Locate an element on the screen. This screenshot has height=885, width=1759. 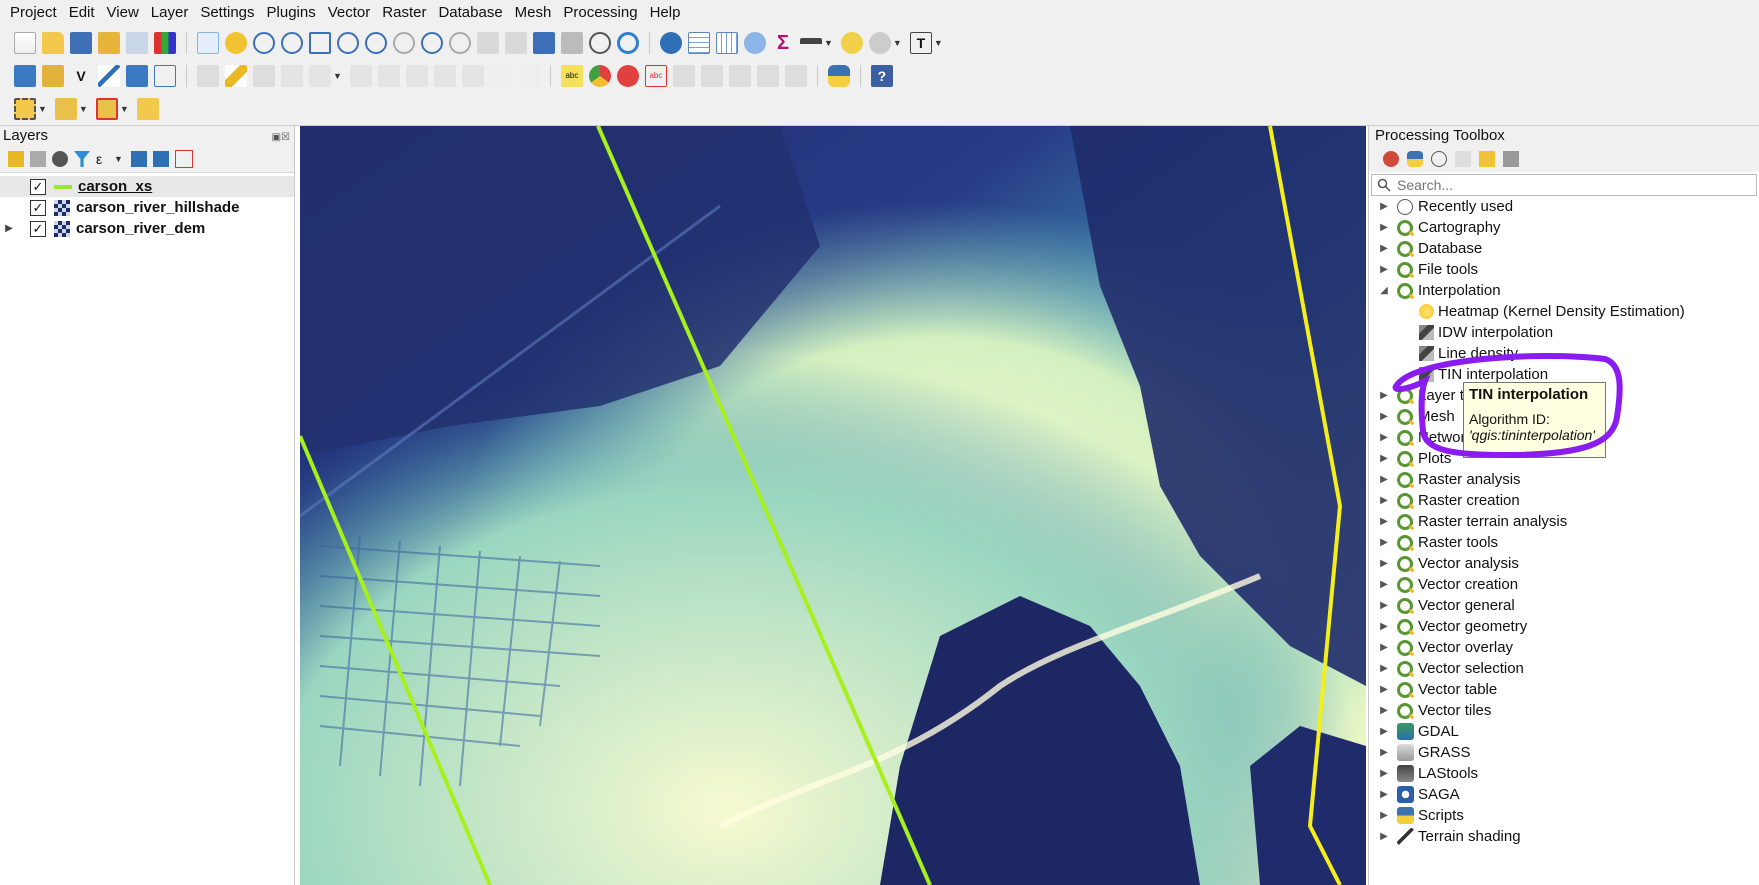
toolbox-group-vector-analysis: ▶Vector analysis is located at coordinates (1564, 563).